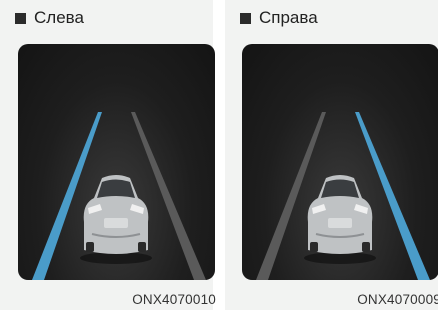 Image resolution: width=438 pixels, height=310 pixels. I want to click on figure-code-left: ONX4070010, so click(174, 299).